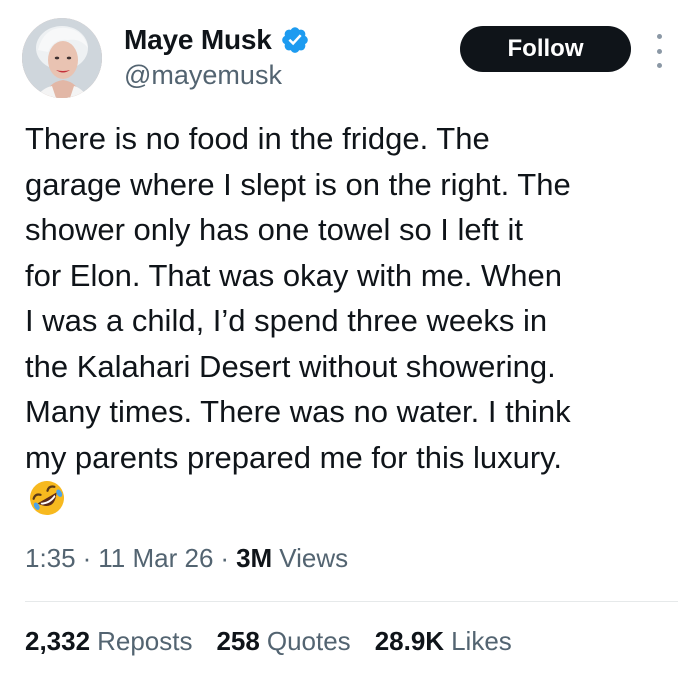 The image size is (700, 685). I want to click on views-label: Views, so click(313, 558).